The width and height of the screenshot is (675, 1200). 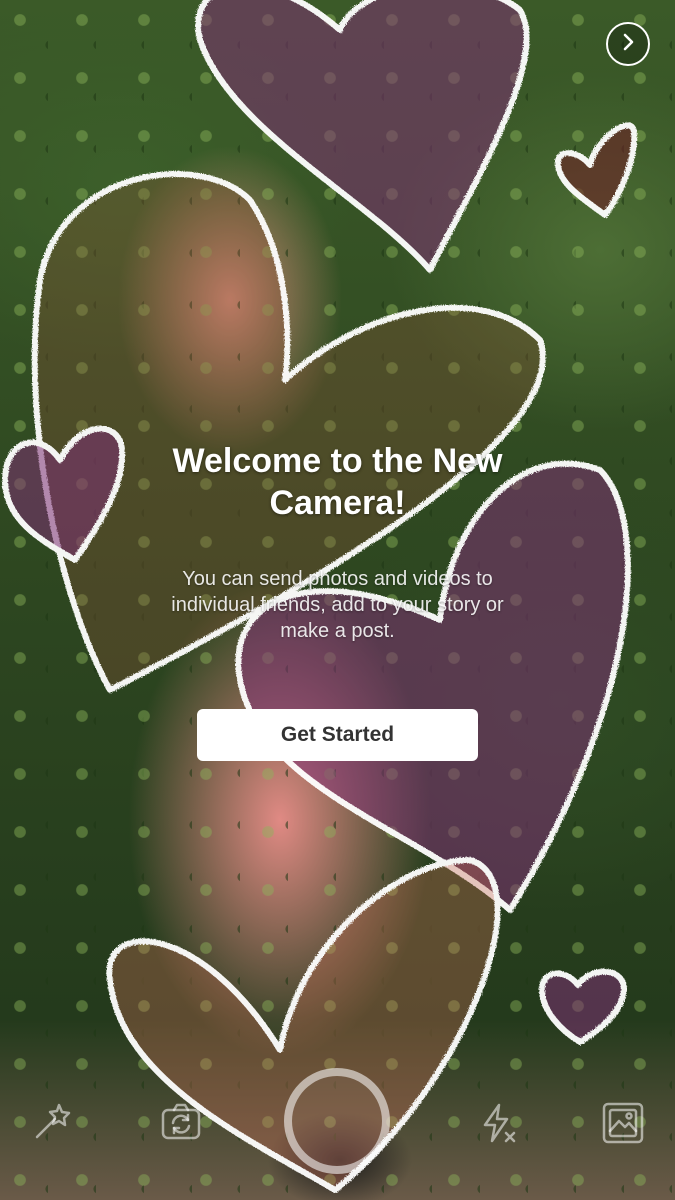 I want to click on effects-button, so click(x=53, y=1123).